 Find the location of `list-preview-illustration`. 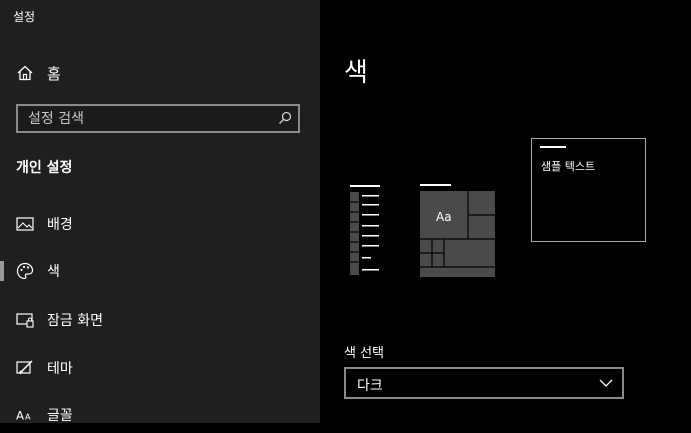

list-preview-illustration is located at coordinates (365, 230).